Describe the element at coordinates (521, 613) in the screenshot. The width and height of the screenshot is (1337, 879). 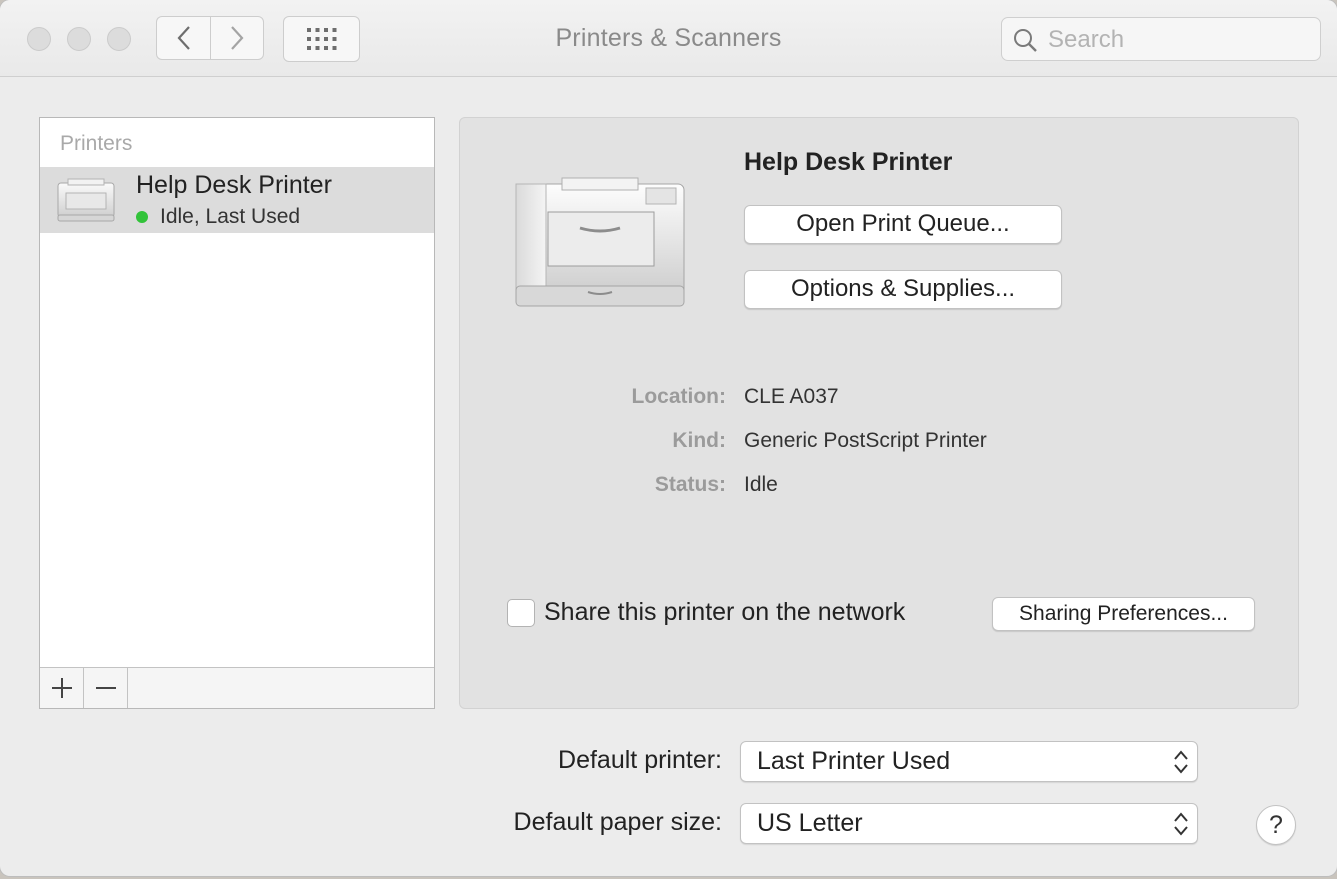
I see `share-printer-checkbox` at that location.